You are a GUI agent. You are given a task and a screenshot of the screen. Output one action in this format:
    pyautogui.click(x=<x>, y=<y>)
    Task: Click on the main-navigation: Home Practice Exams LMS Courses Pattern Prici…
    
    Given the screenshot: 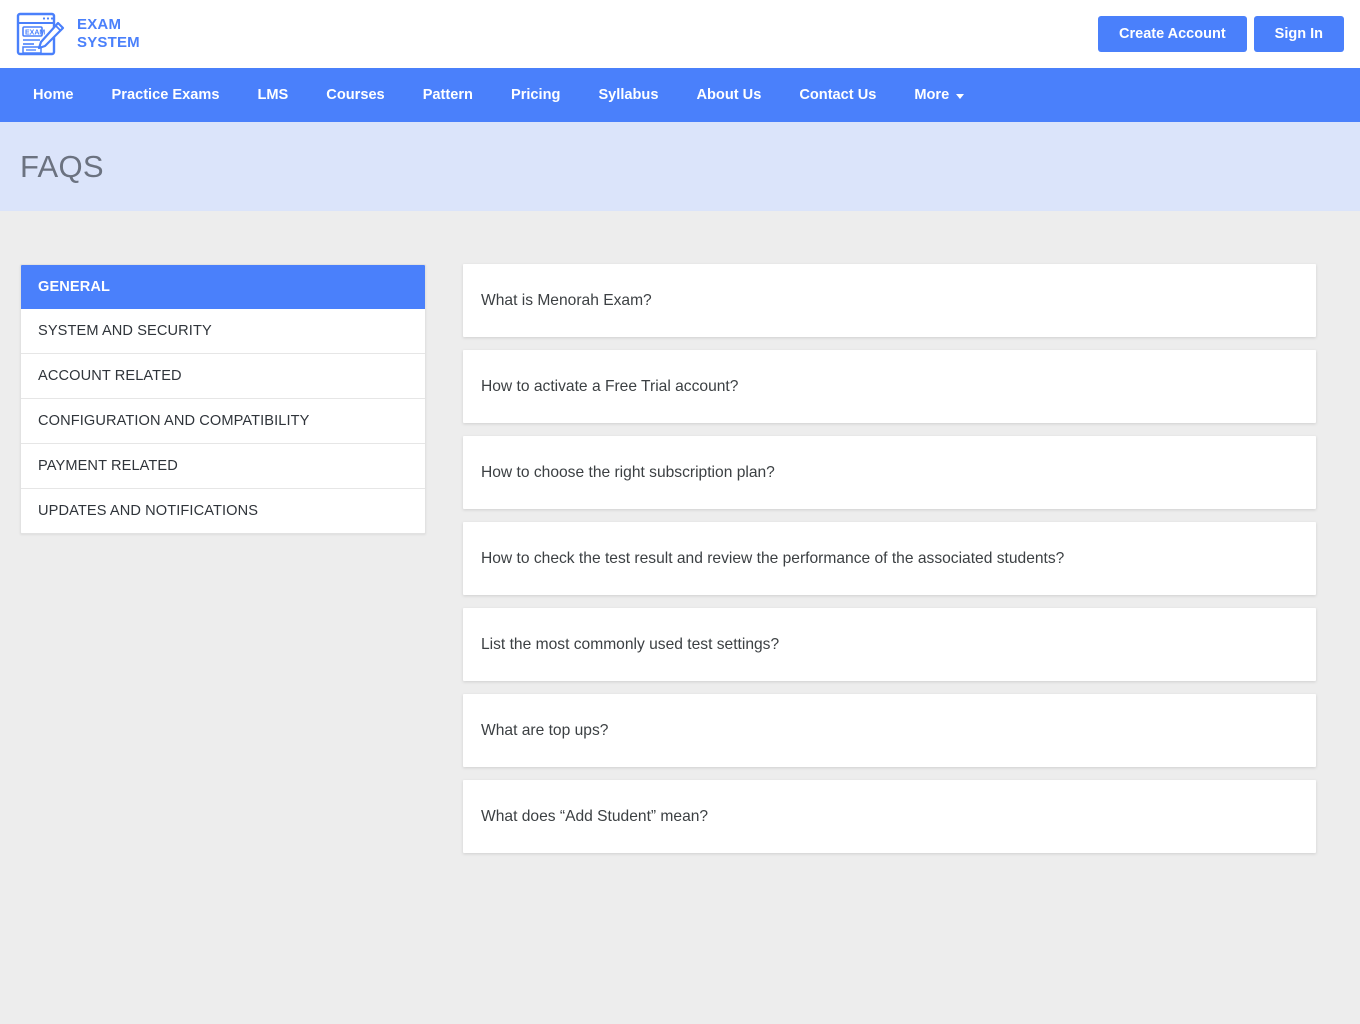 What is the action you would take?
    pyautogui.click(x=680, y=95)
    